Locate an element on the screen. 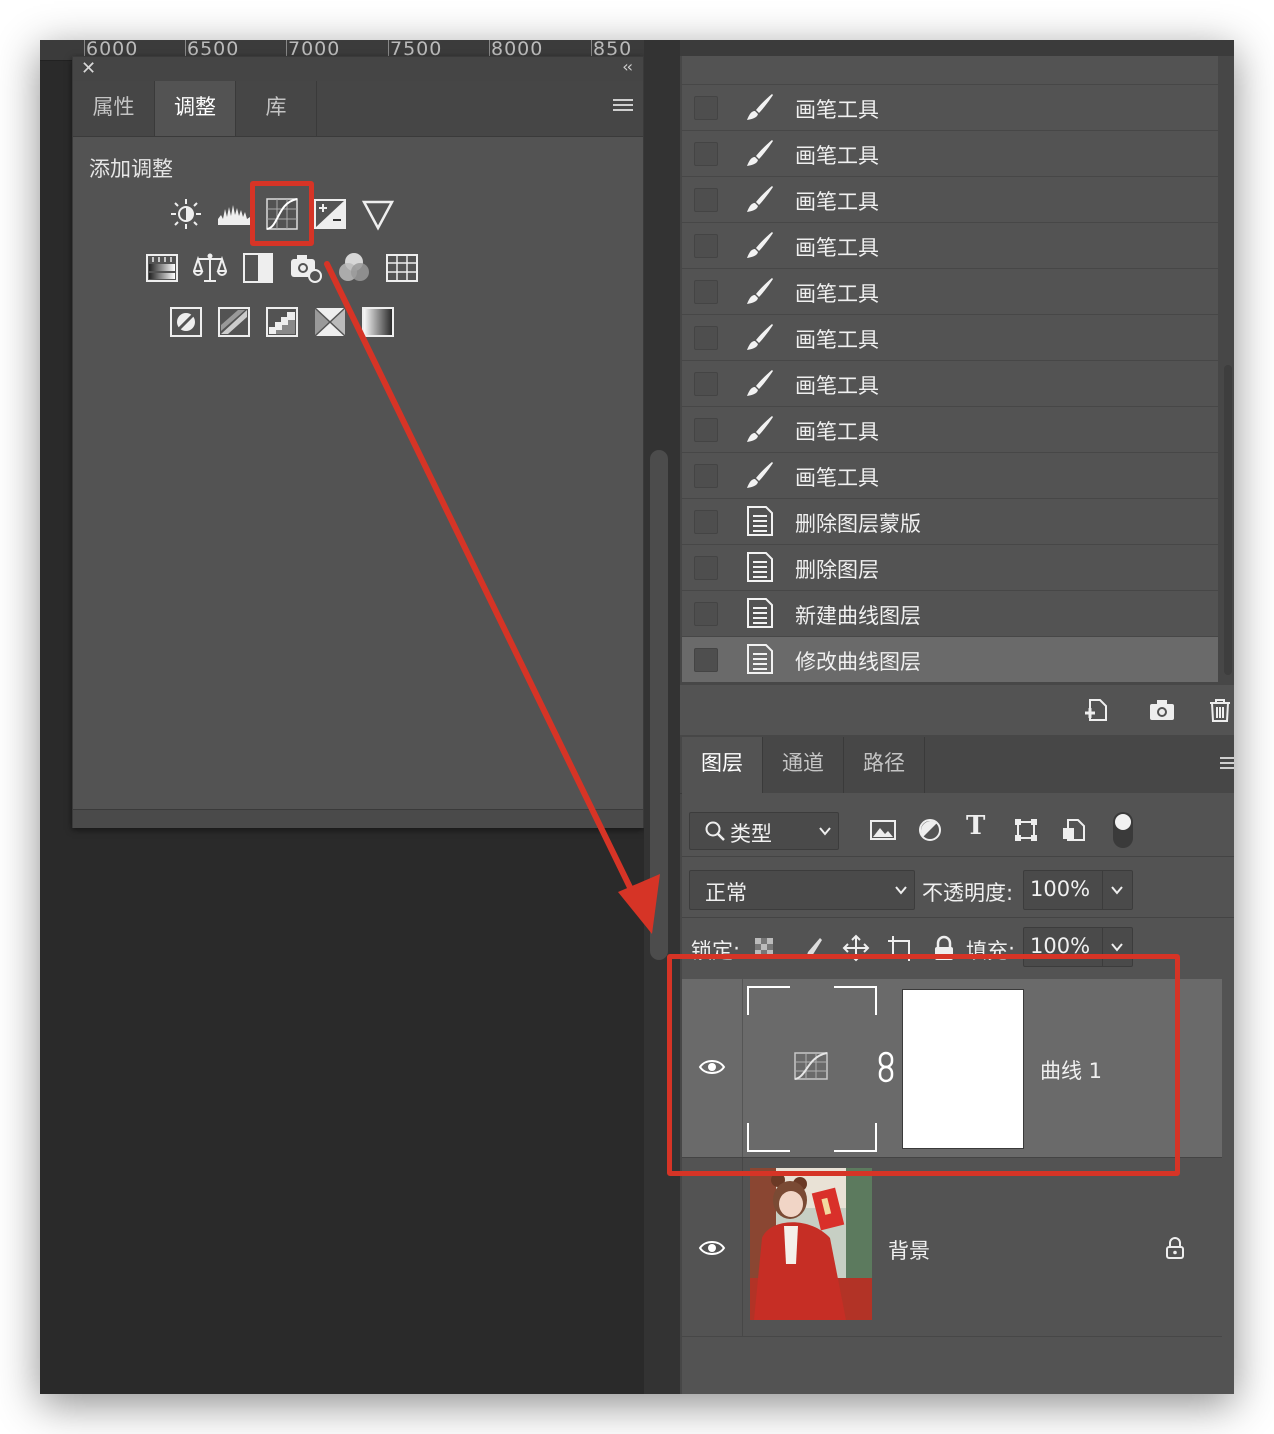  close-icon: ✕ is located at coordinates (88, 68).